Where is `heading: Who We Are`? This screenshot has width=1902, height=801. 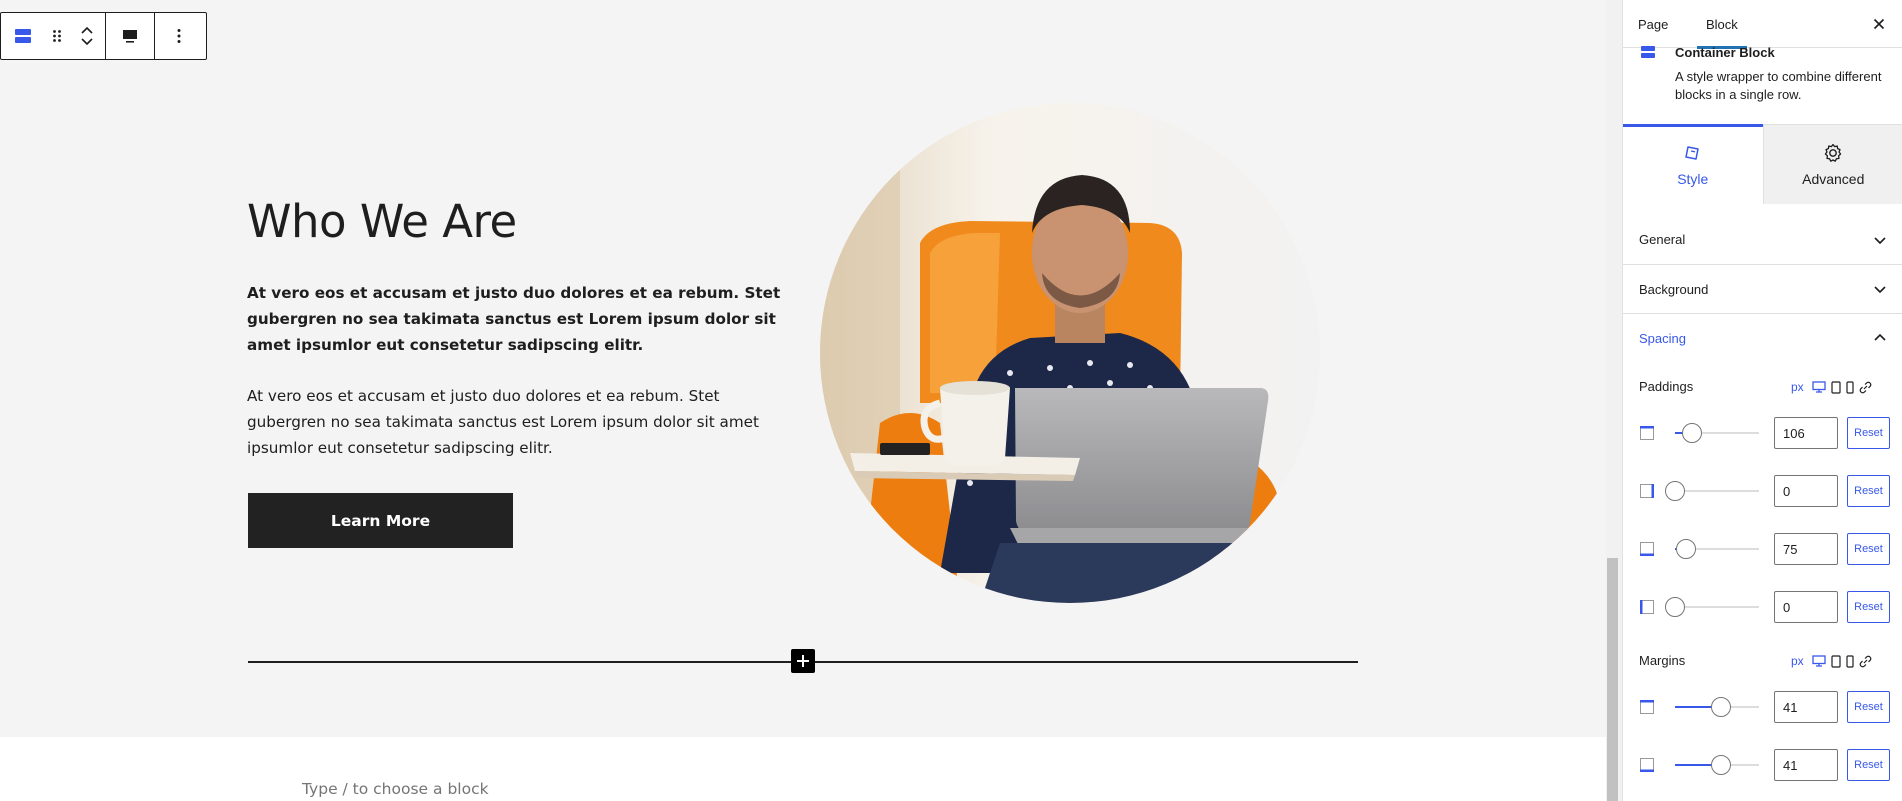 heading: Who We Are is located at coordinates (382, 222).